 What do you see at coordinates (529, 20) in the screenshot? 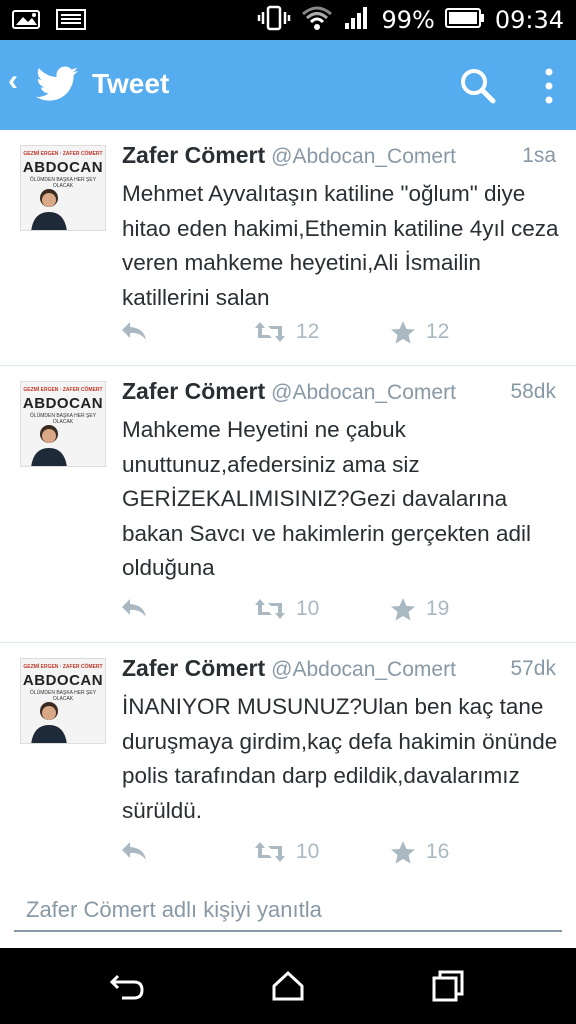
I see `status-time: 09:34` at bounding box center [529, 20].